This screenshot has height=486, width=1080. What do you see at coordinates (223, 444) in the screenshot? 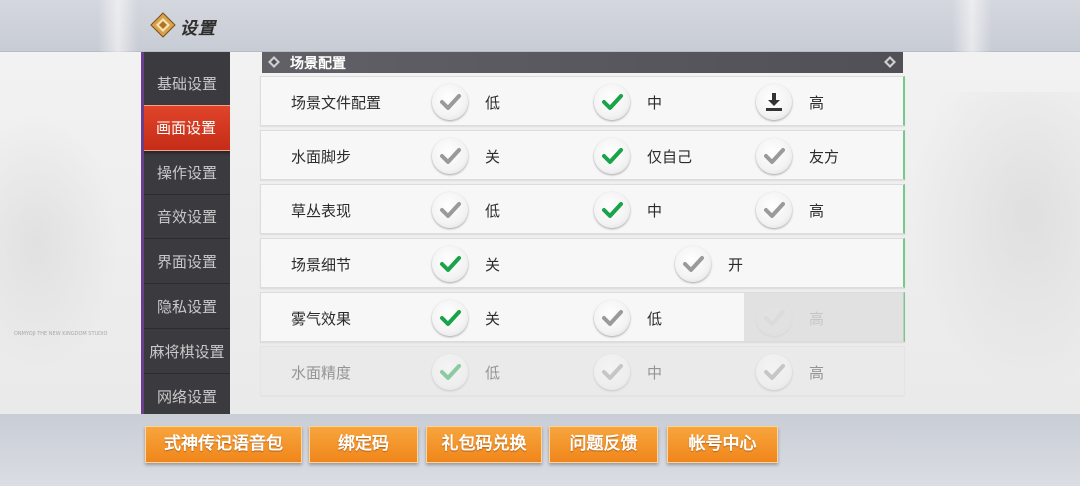
I see `footer-button: 式神传记语音包` at bounding box center [223, 444].